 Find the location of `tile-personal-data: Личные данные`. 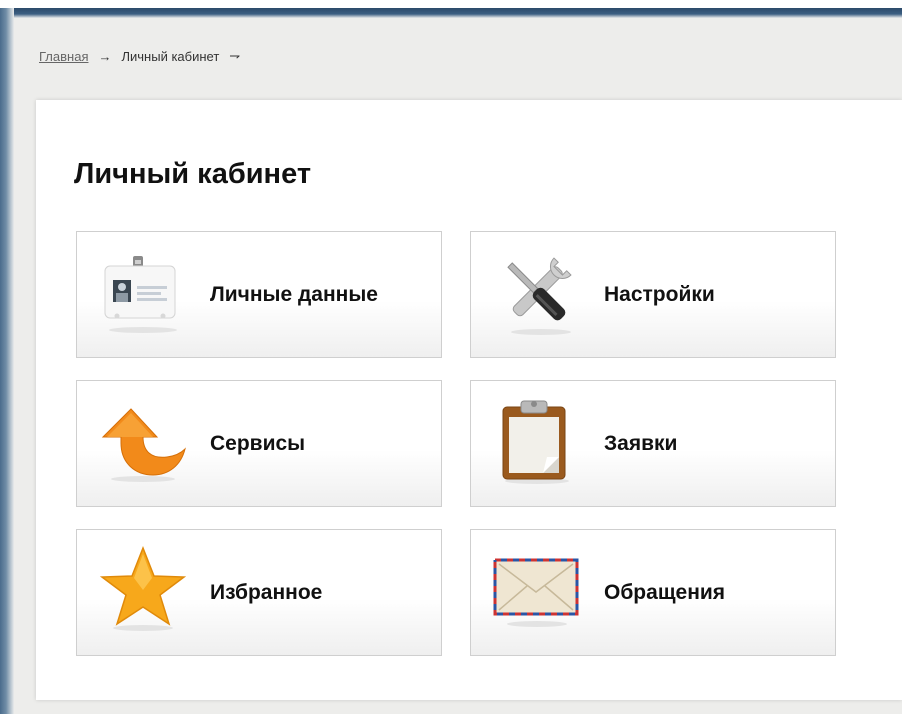

tile-personal-data: Личные данные is located at coordinates (259, 294).